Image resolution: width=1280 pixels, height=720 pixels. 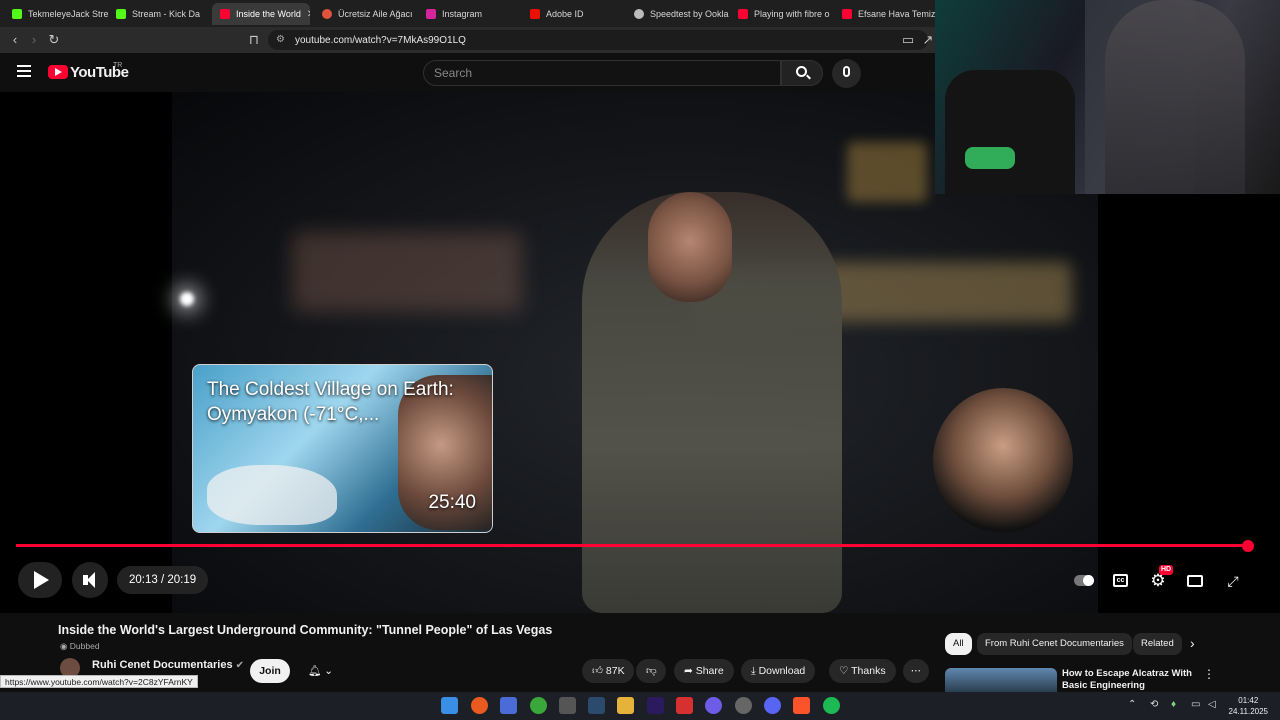 I want to click on tray-chevron-icon: ⌃, so click(x=1132, y=704).